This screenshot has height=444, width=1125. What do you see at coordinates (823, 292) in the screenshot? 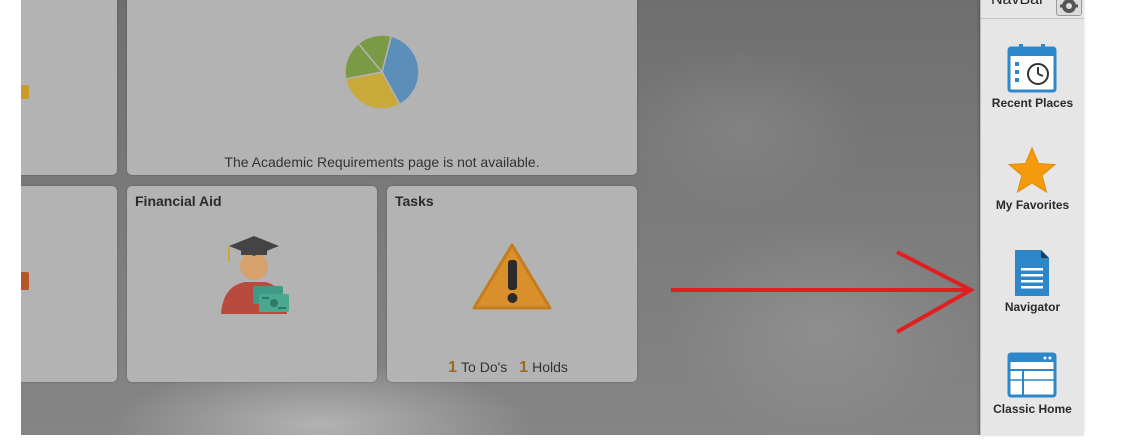
I see `annotation-arrow` at bounding box center [823, 292].